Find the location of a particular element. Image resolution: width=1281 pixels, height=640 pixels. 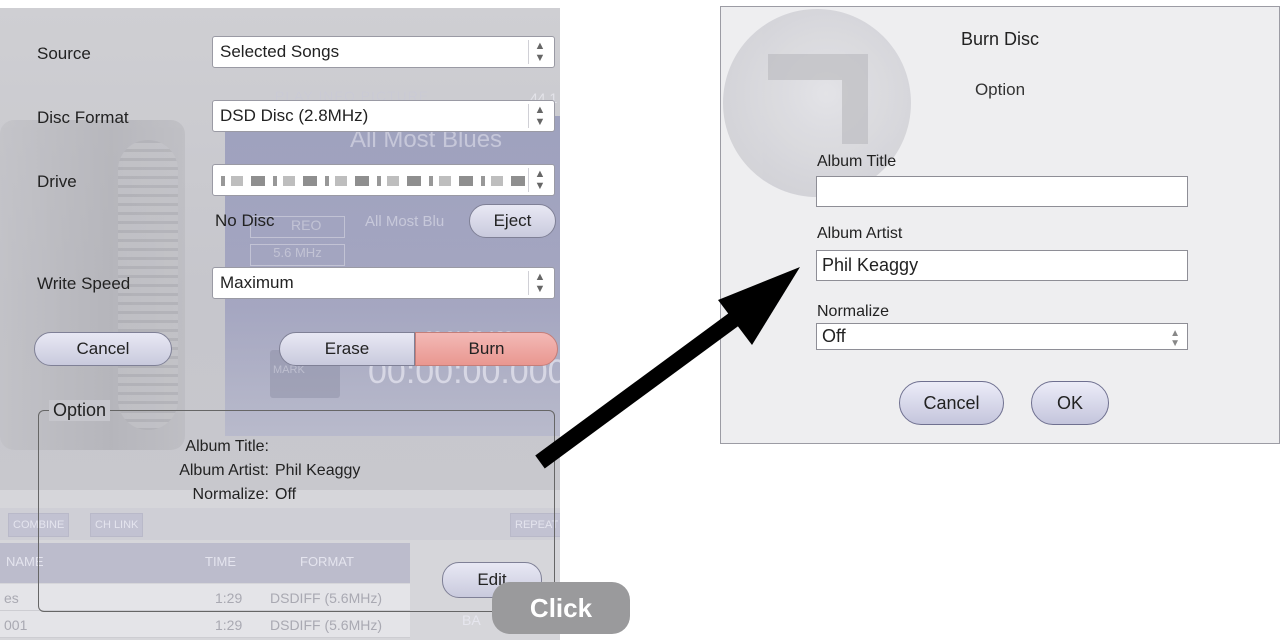

album-title-key: Album Title: is located at coordinates (227, 446).